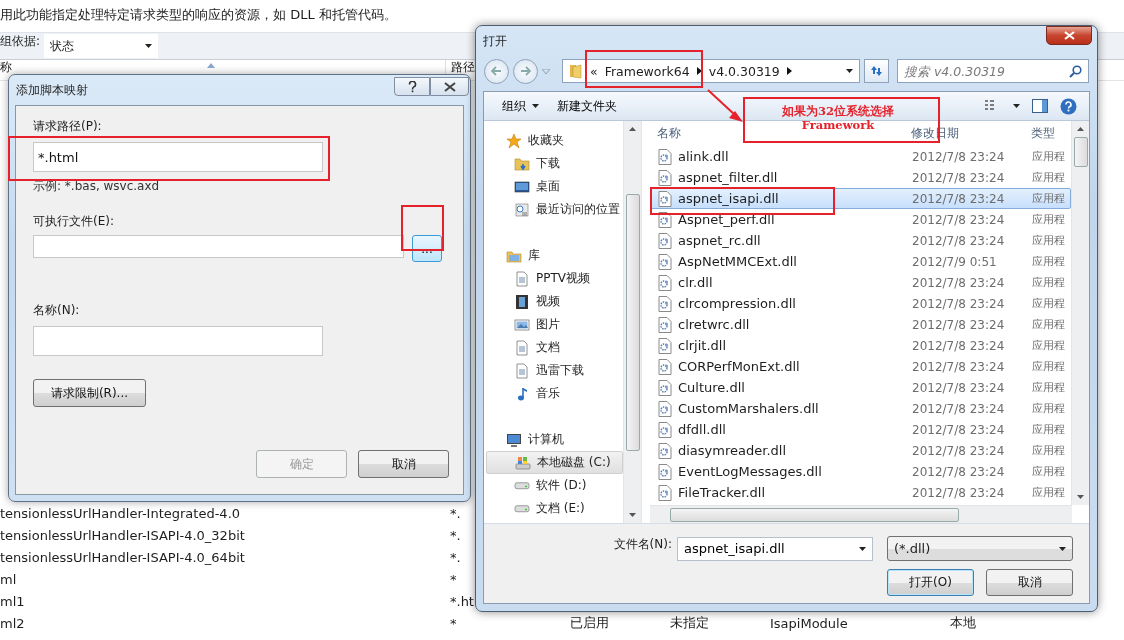  I want to click on refresh-icon, so click(876, 71).